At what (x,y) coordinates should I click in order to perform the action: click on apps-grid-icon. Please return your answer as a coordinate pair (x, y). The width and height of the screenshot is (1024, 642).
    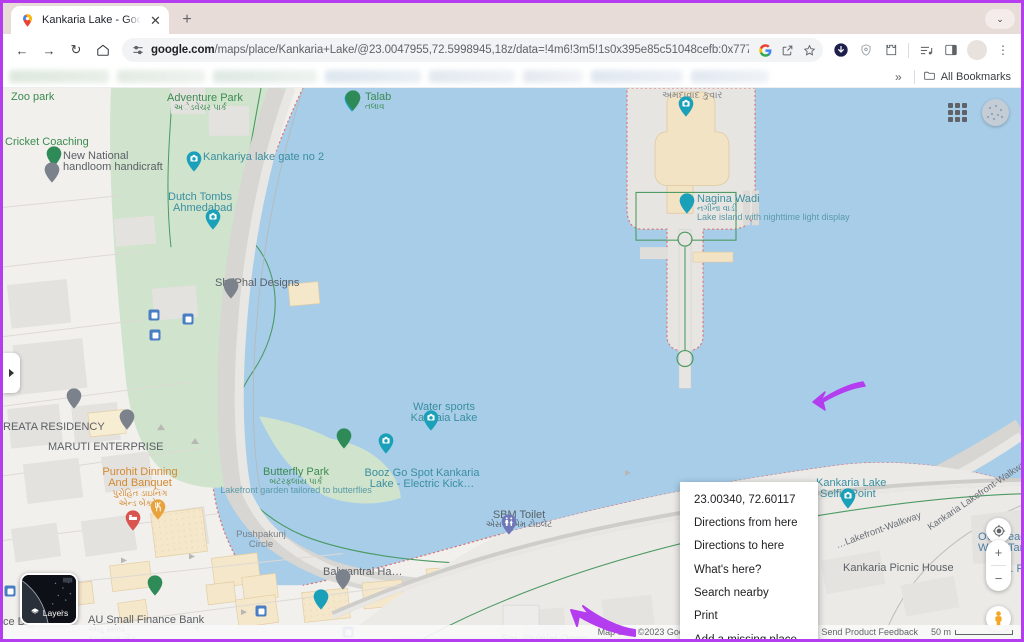
    Looking at the image, I should click on (957, 112).